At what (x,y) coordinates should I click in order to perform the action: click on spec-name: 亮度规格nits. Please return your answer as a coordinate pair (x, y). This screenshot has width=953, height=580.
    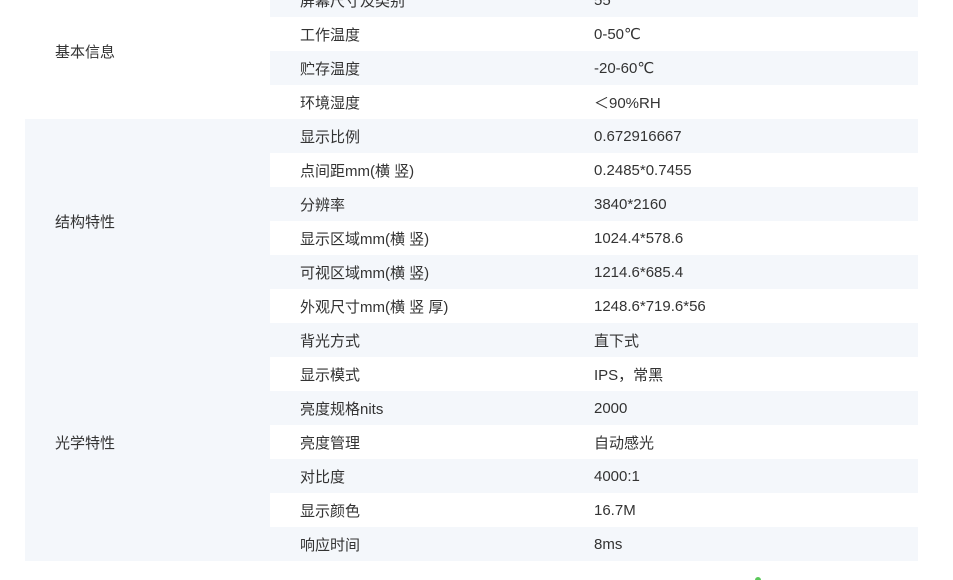
    Looking at the image, I should click on (342, 409).